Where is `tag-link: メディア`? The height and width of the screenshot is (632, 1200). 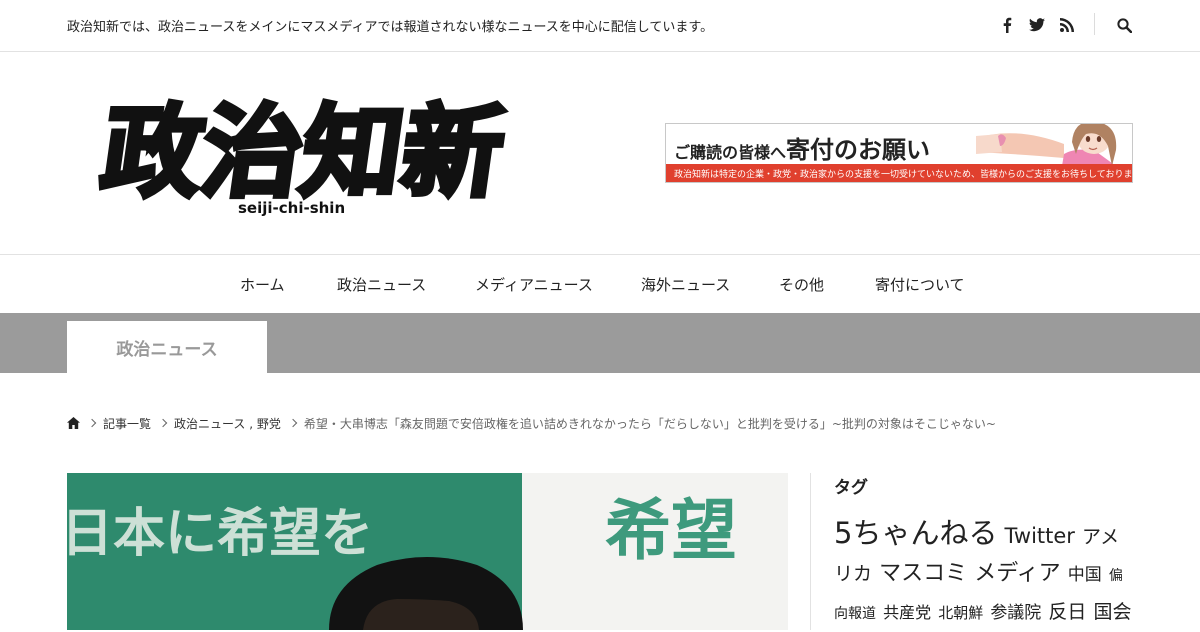
tag-link: メディア is located at coordinates (1017, 573).